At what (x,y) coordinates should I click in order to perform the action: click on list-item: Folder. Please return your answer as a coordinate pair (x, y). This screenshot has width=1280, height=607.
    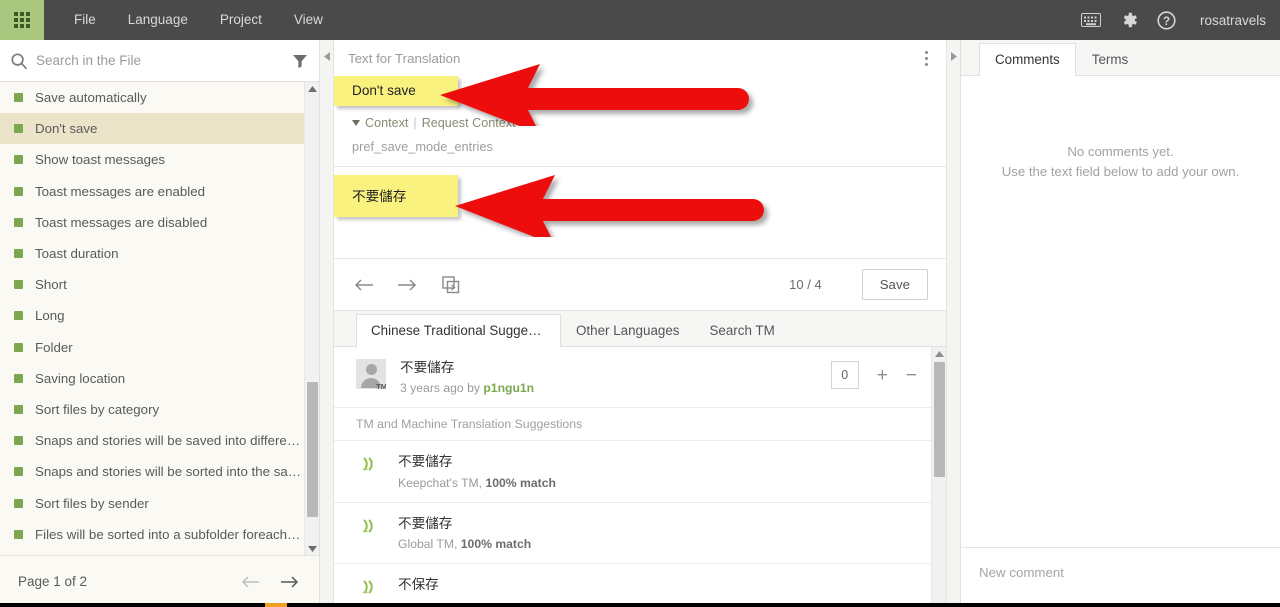
    Looking at the image, I should click on (152, 347).